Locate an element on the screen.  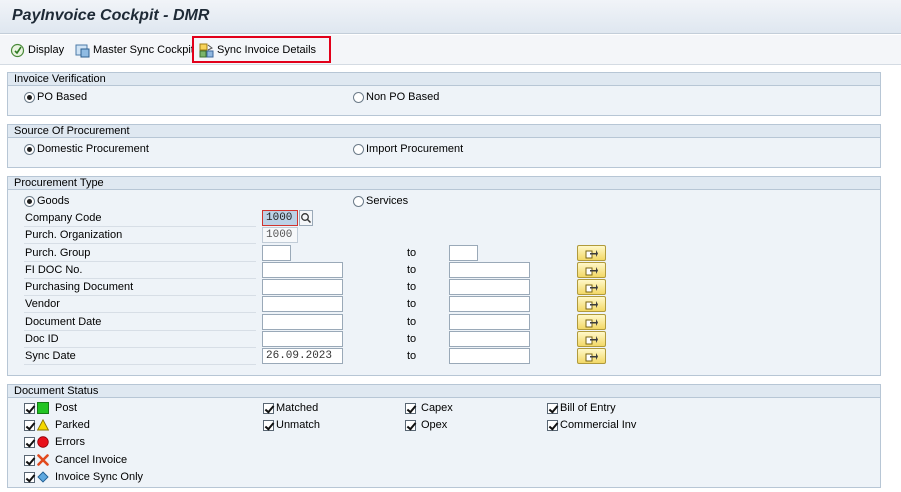
master-sync-cockpit-label: Master Sync Cockpit is located at coordinates (143, 50).